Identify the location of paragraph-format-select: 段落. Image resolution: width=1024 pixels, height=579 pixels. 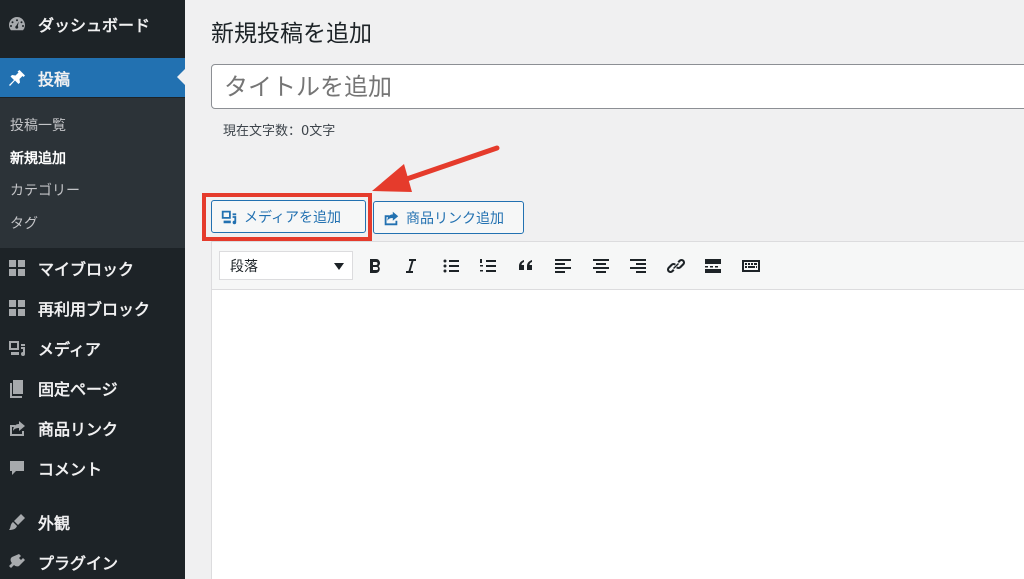
(286, 265).